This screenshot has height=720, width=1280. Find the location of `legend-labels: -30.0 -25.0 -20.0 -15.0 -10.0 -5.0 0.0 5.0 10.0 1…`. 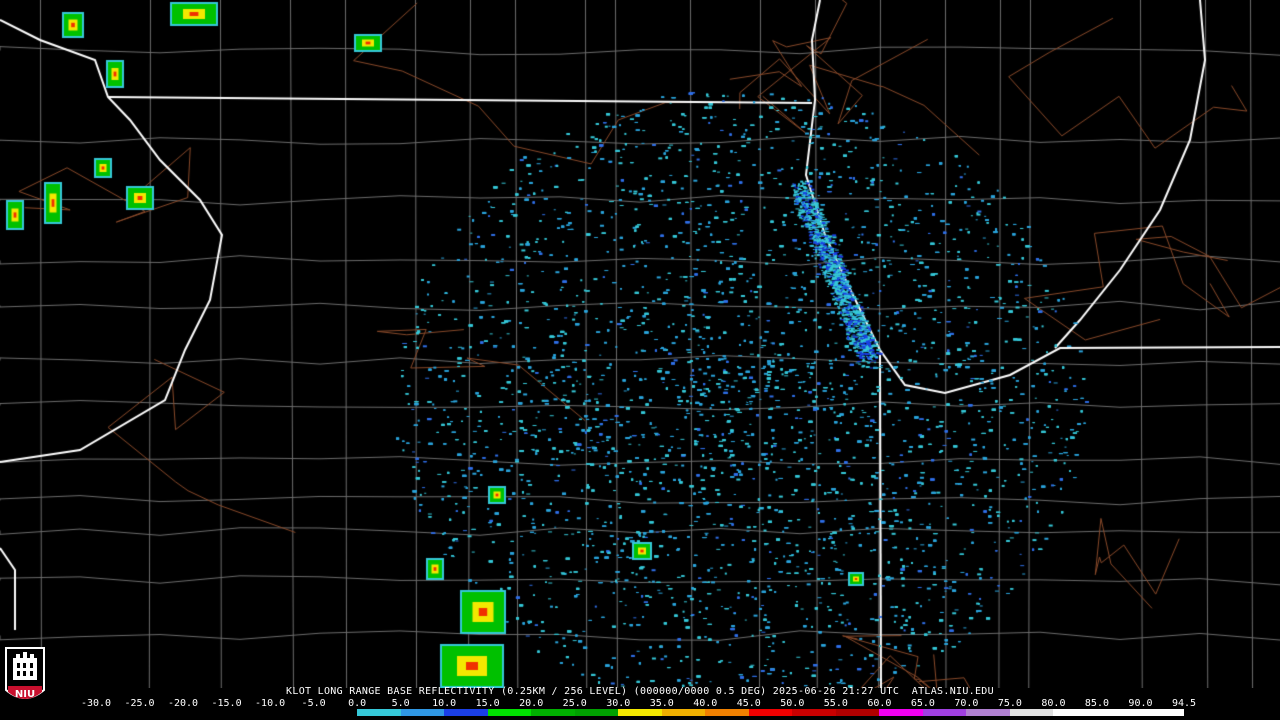

legend-labels: -30.0 -25.0 -20.0 -15.0 -10.0 -5.0 0.0 5.0 10.0 1… is located at coordinates (639, 703).